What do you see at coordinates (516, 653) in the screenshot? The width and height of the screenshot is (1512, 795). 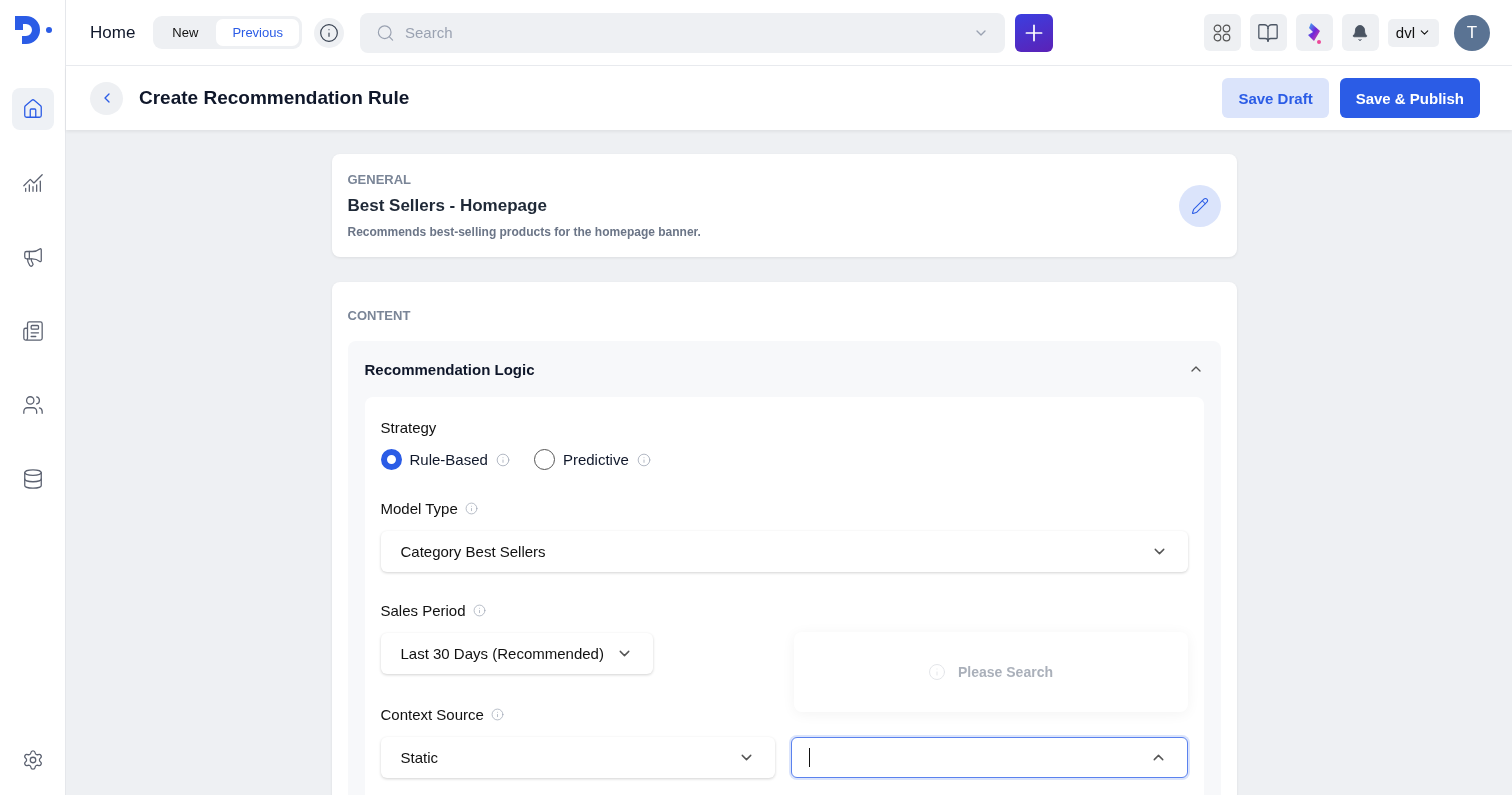 I see `select-field: Last 30 Days (Recommended)` at bounding box center [516, 653].